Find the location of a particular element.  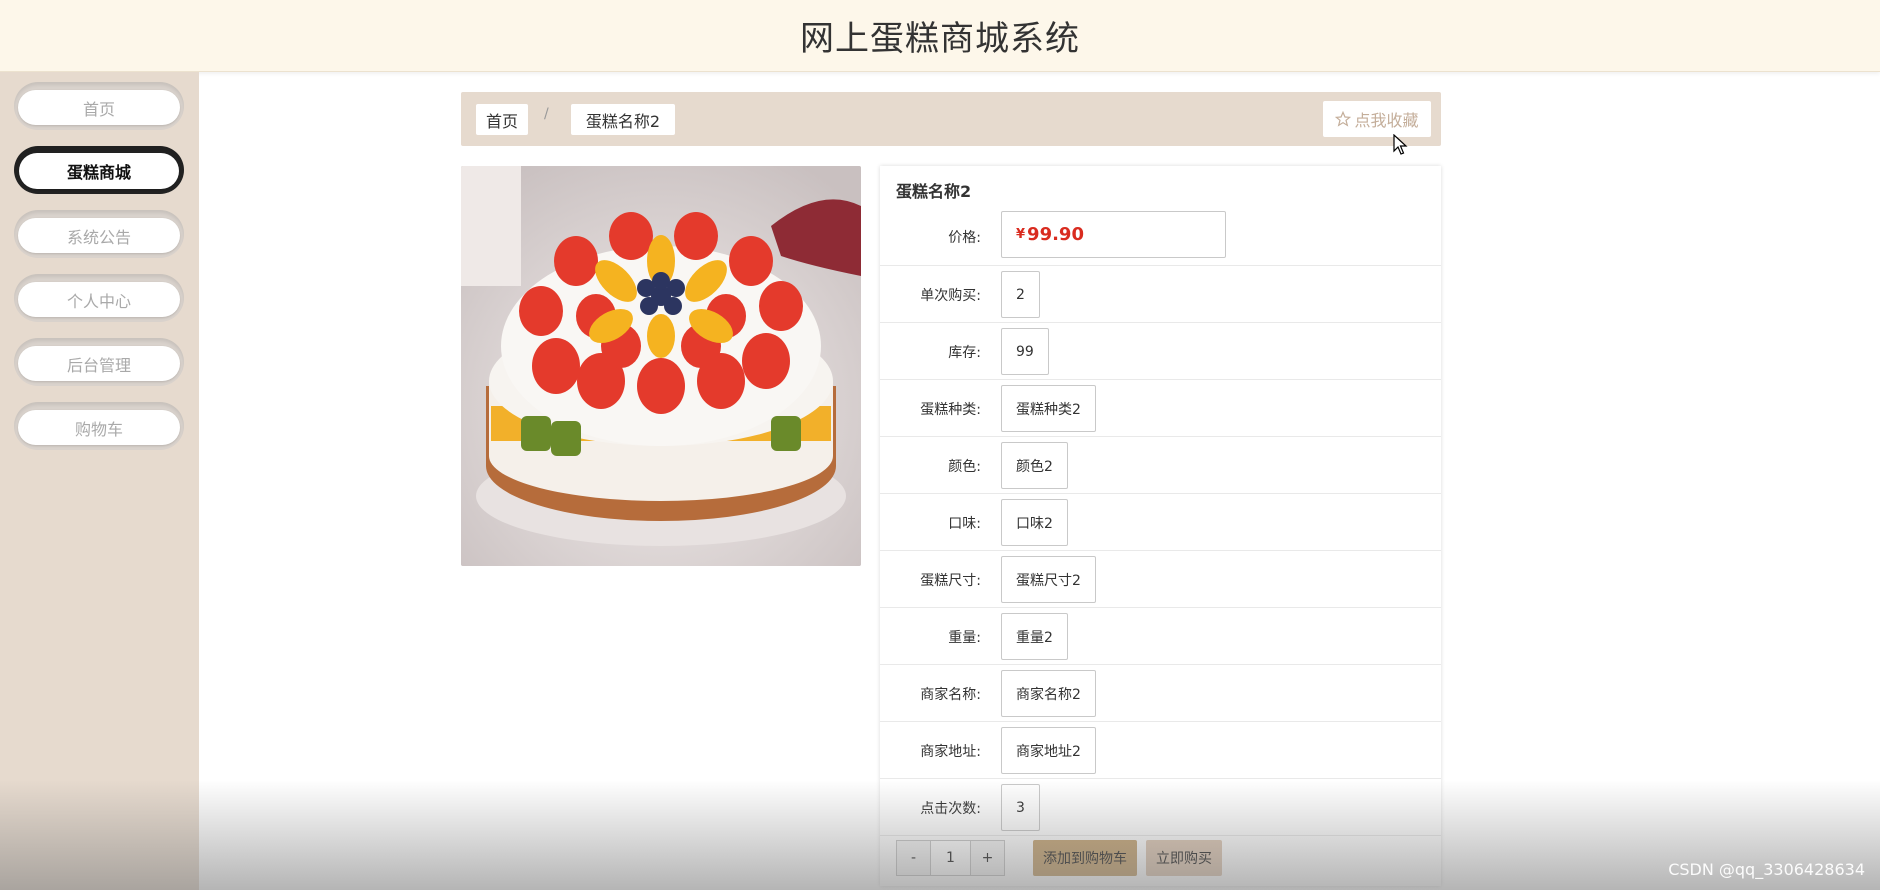

field-value: 蛋糕尺寸2 is located at coordinates (1048, 579).